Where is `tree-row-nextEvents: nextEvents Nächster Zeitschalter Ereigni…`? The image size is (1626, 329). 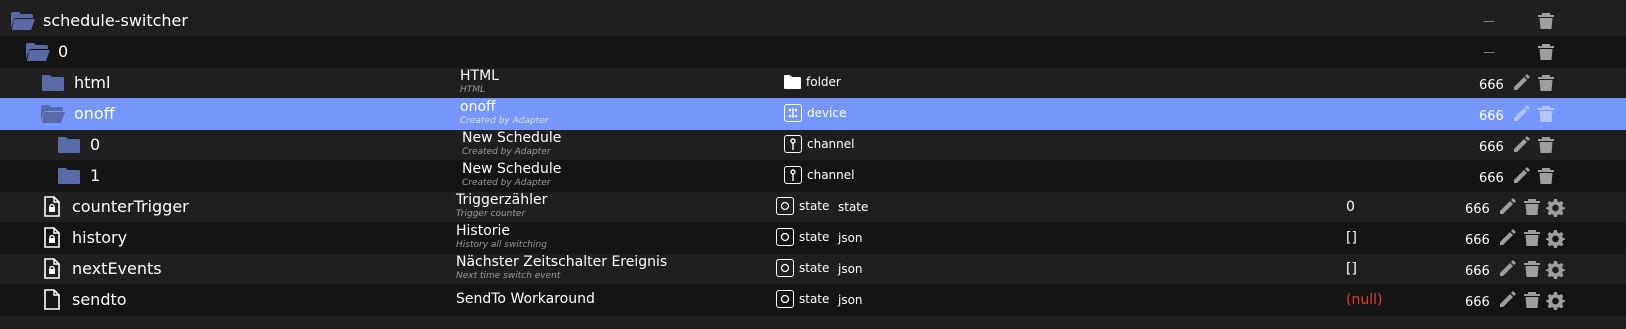 tree-row-nextEvents: nextEvents Nächster Zeitschalter Ereigni… is located at coordinates (813, 269).